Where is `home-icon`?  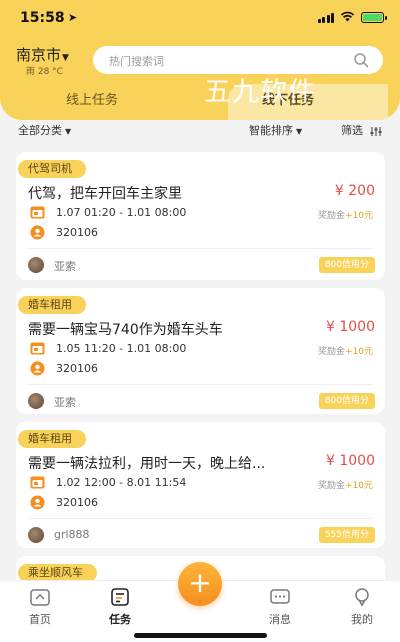 home-icon is located at coordinates (40, 597).